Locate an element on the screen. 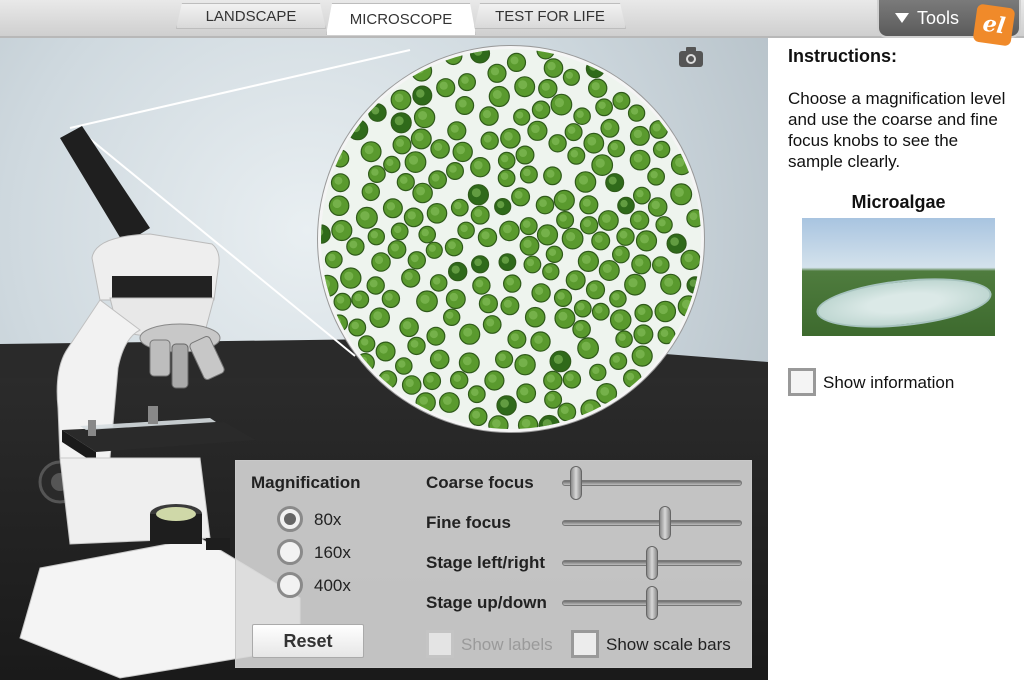  objective-lens is located at coordinates (207, 358).